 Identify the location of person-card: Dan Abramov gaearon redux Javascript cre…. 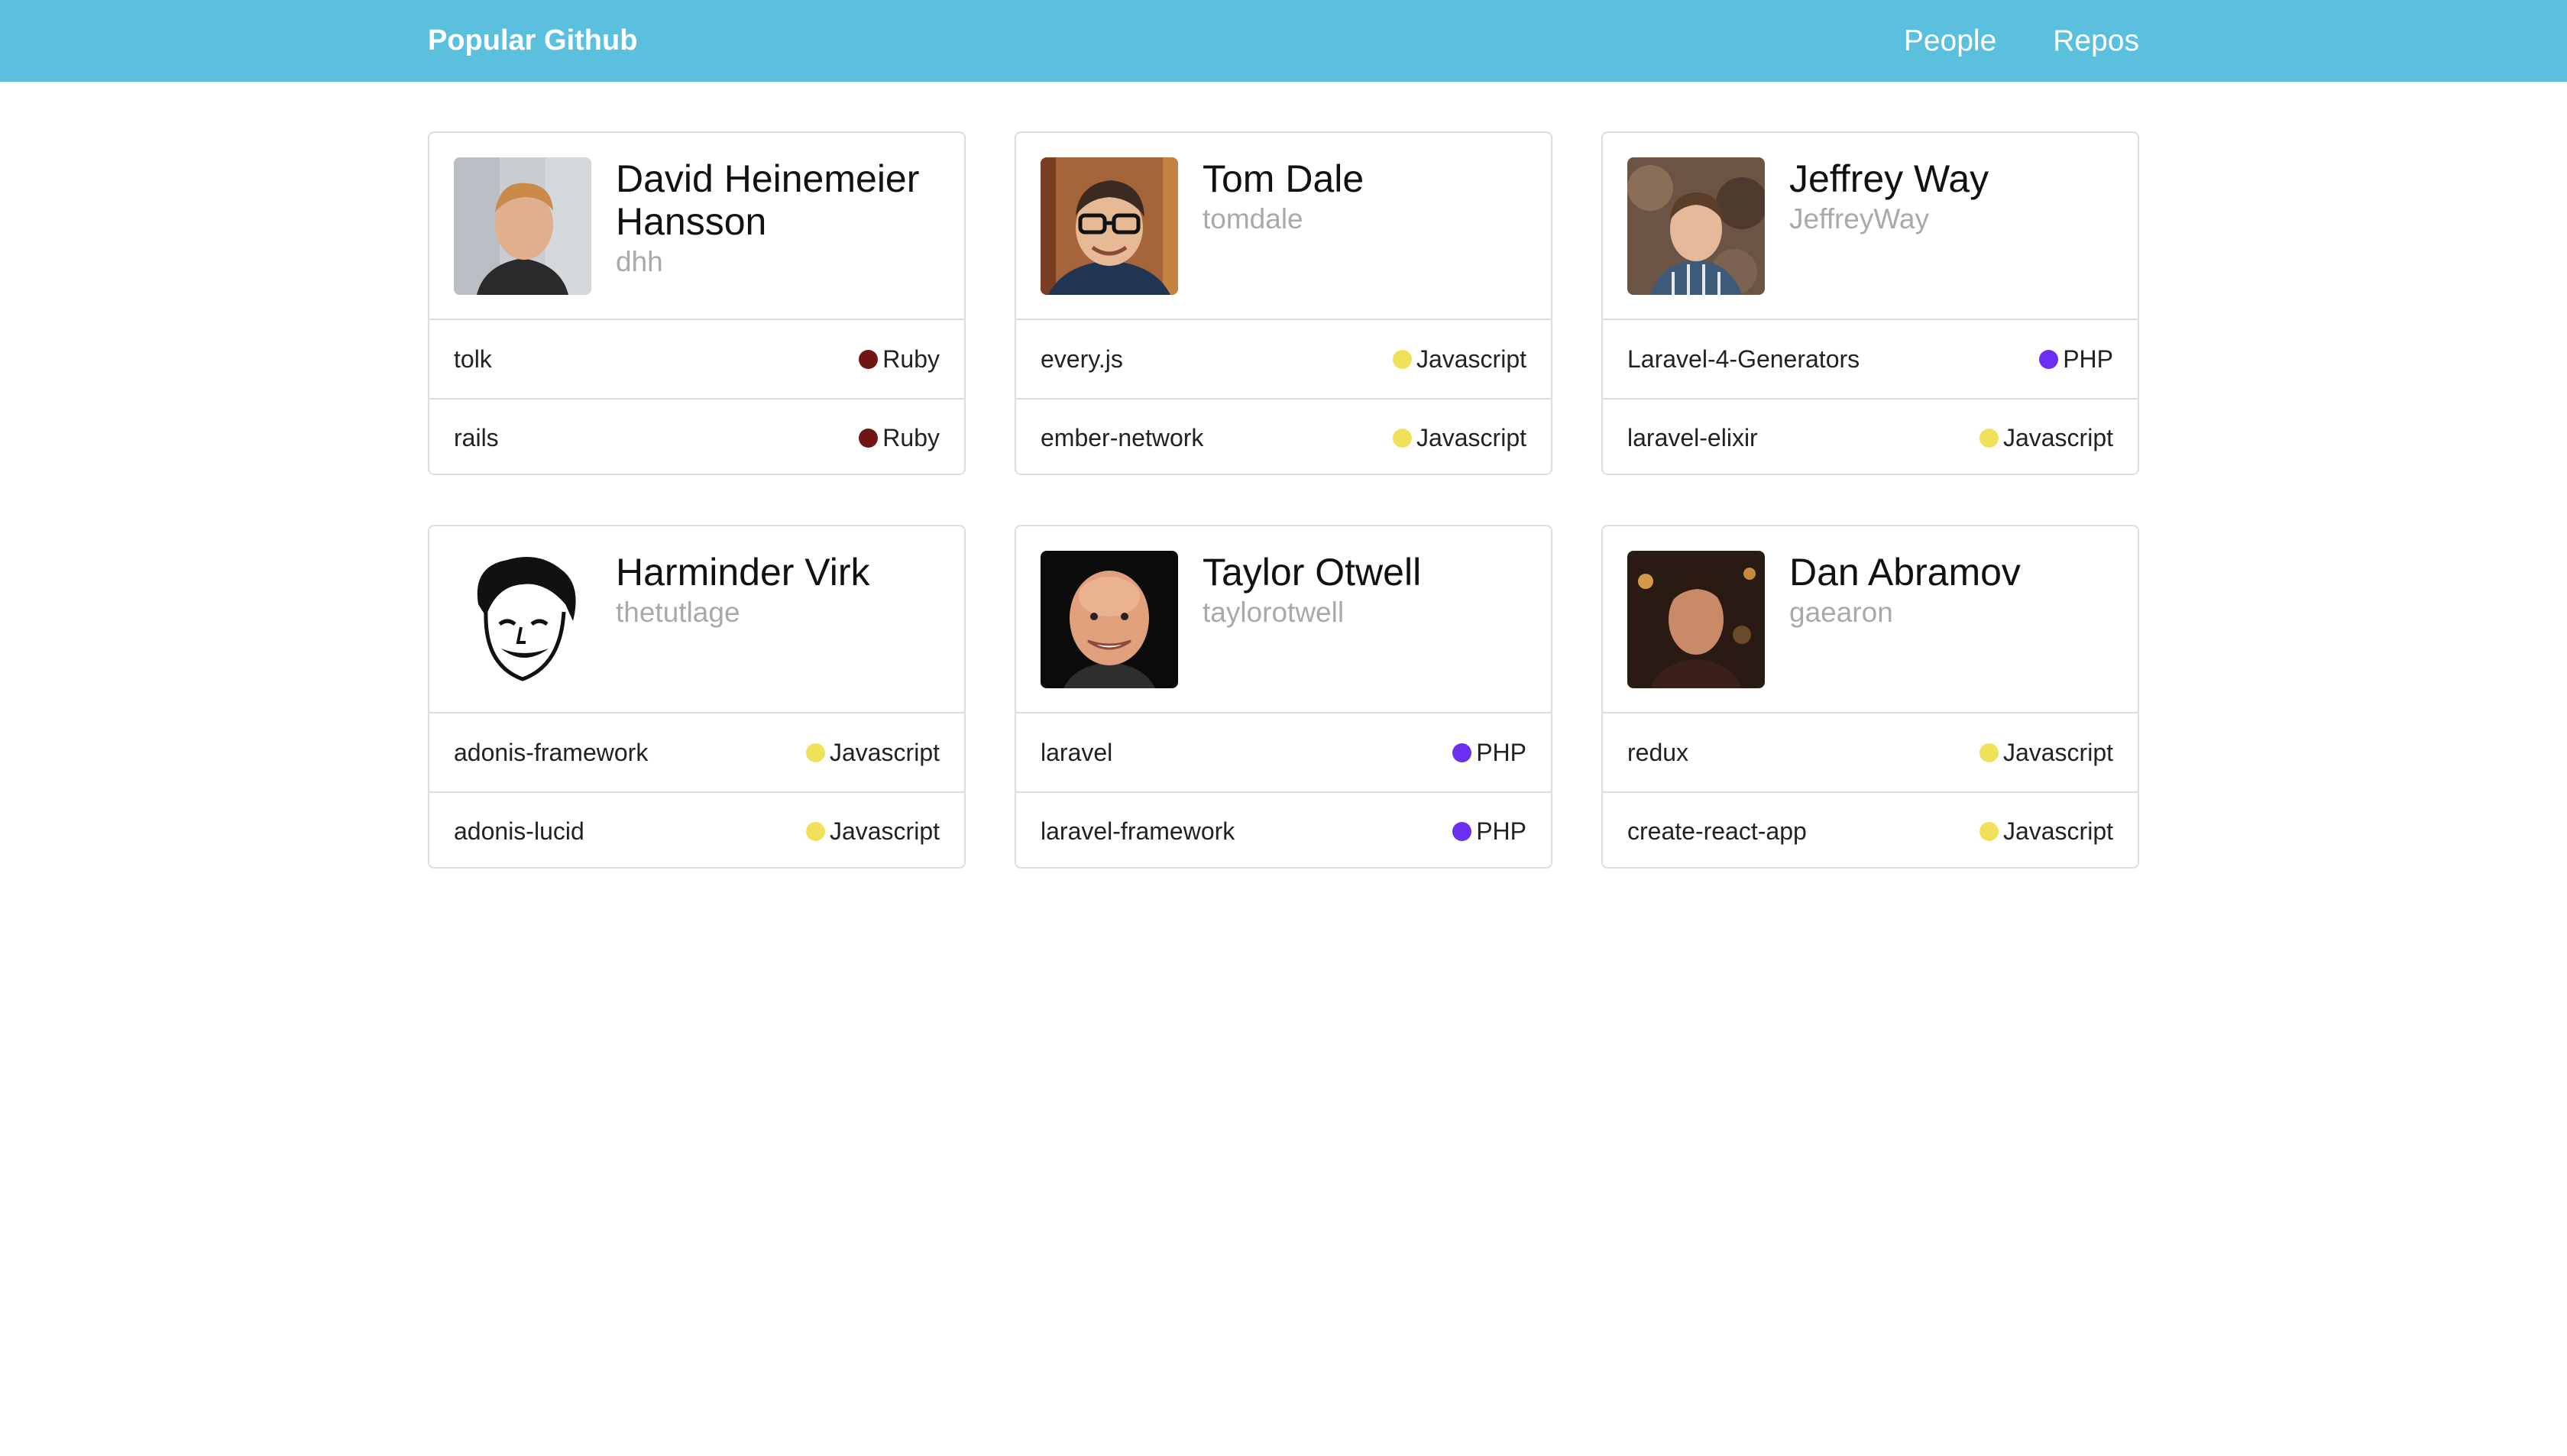
(1870, 697).